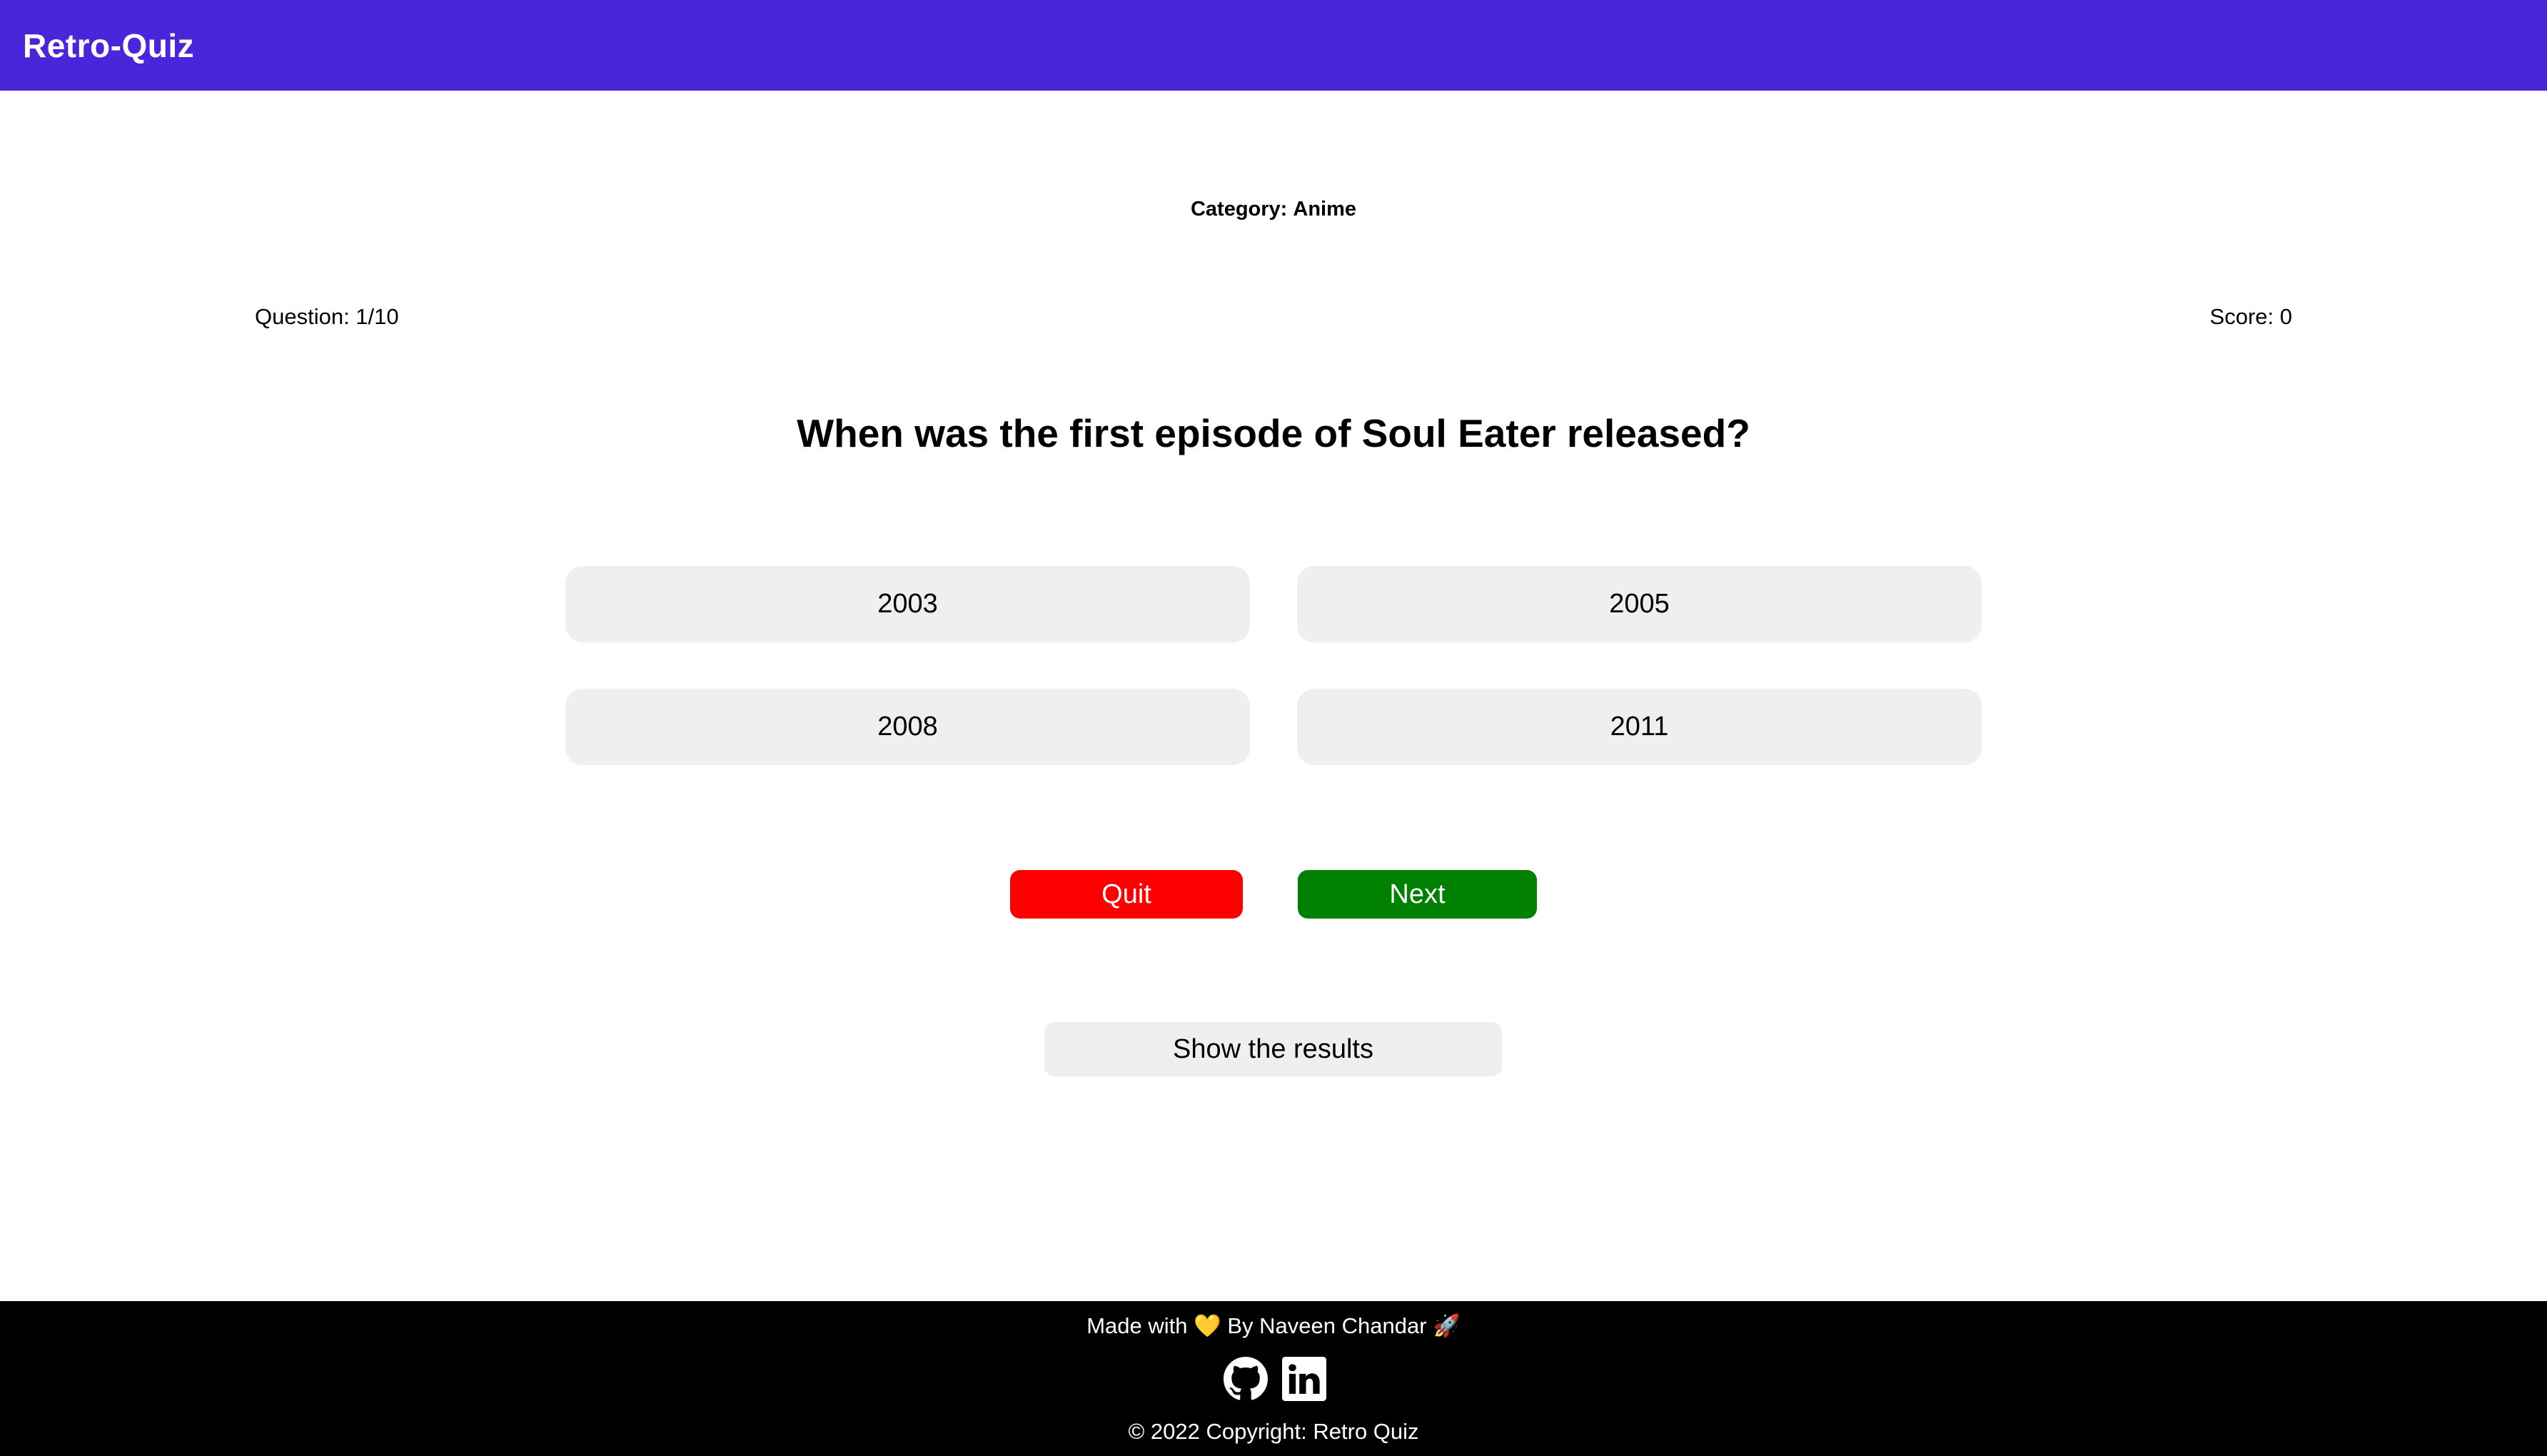 This screenshot has height=1456, width=2547. I want to click on brand-logo-text: Retro-Quiz, so click(109, 45).